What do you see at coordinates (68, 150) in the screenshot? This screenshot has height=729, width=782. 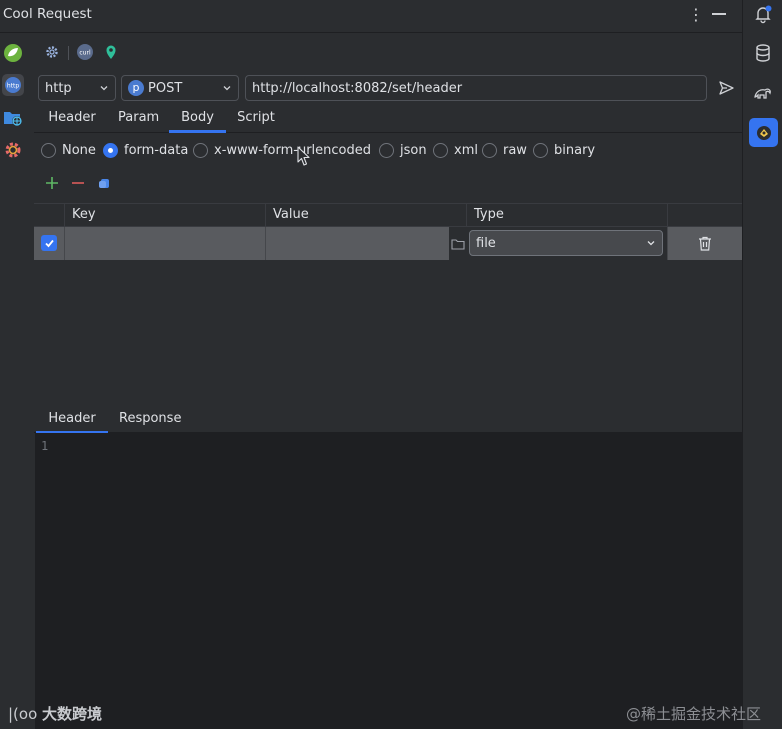 I see `radio-none: None` at bounding box center [68, 150].